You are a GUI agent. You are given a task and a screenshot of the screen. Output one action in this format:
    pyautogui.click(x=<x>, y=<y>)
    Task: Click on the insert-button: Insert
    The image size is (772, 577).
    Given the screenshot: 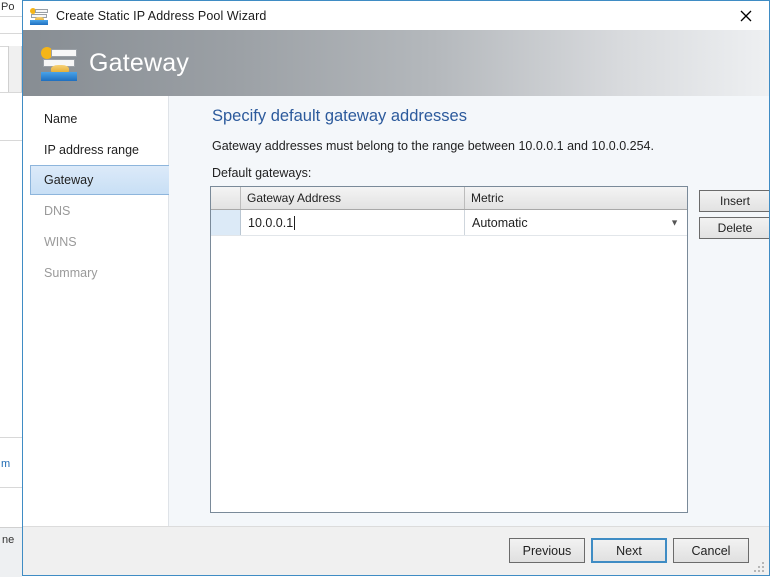 What is the action you would take?
    pyautogui.click(x=734, y=201)
    